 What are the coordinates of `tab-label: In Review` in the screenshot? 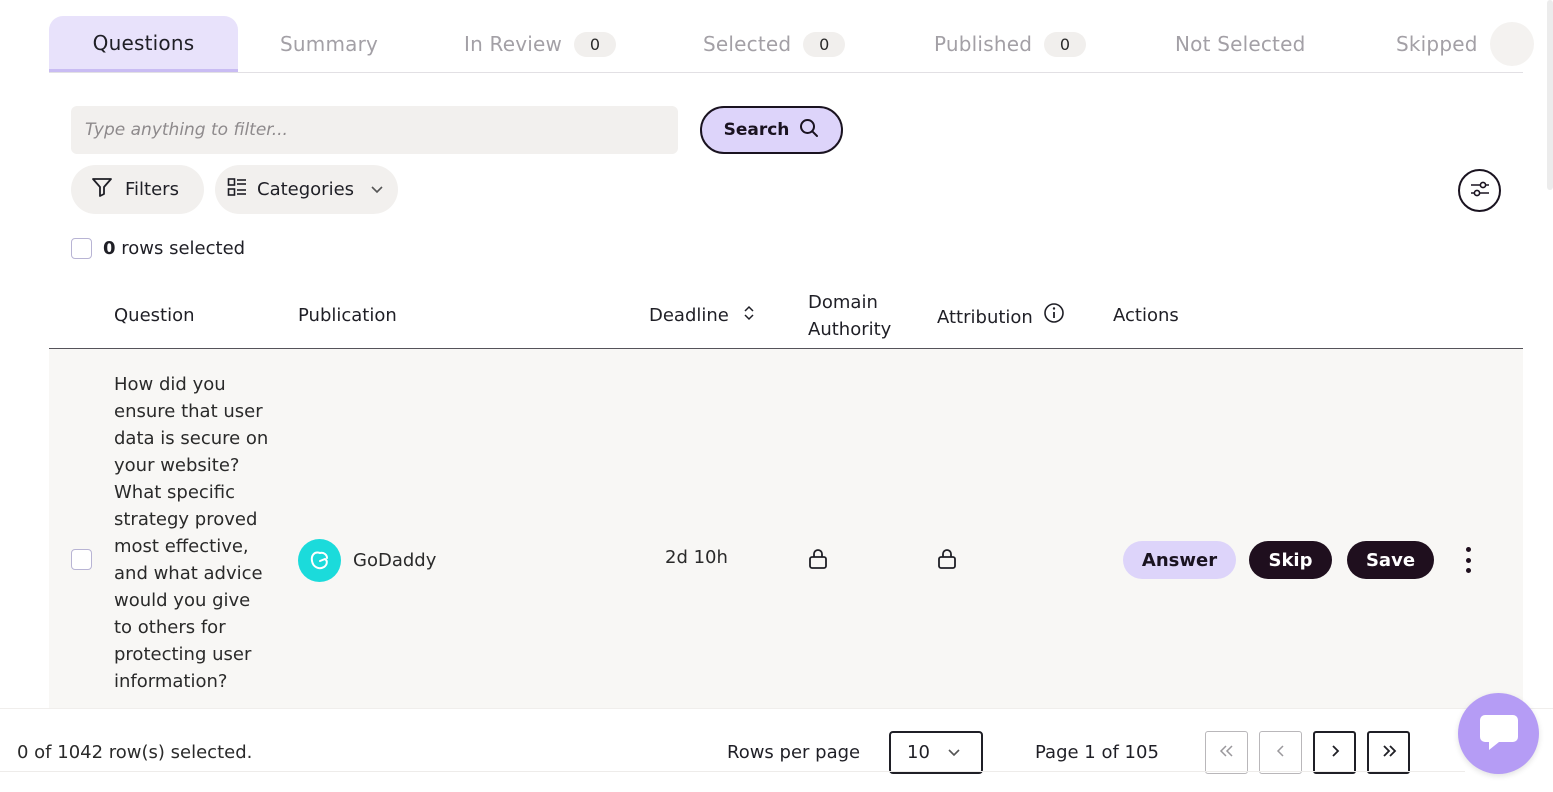 It's located at (513, 44).